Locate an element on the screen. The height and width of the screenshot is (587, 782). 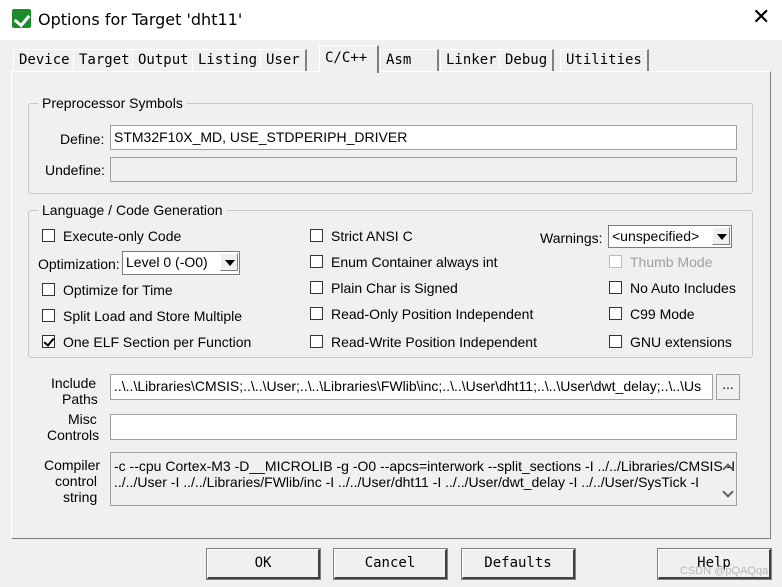
warnings-select: <unspecified> is located at coordinates (670, 236).